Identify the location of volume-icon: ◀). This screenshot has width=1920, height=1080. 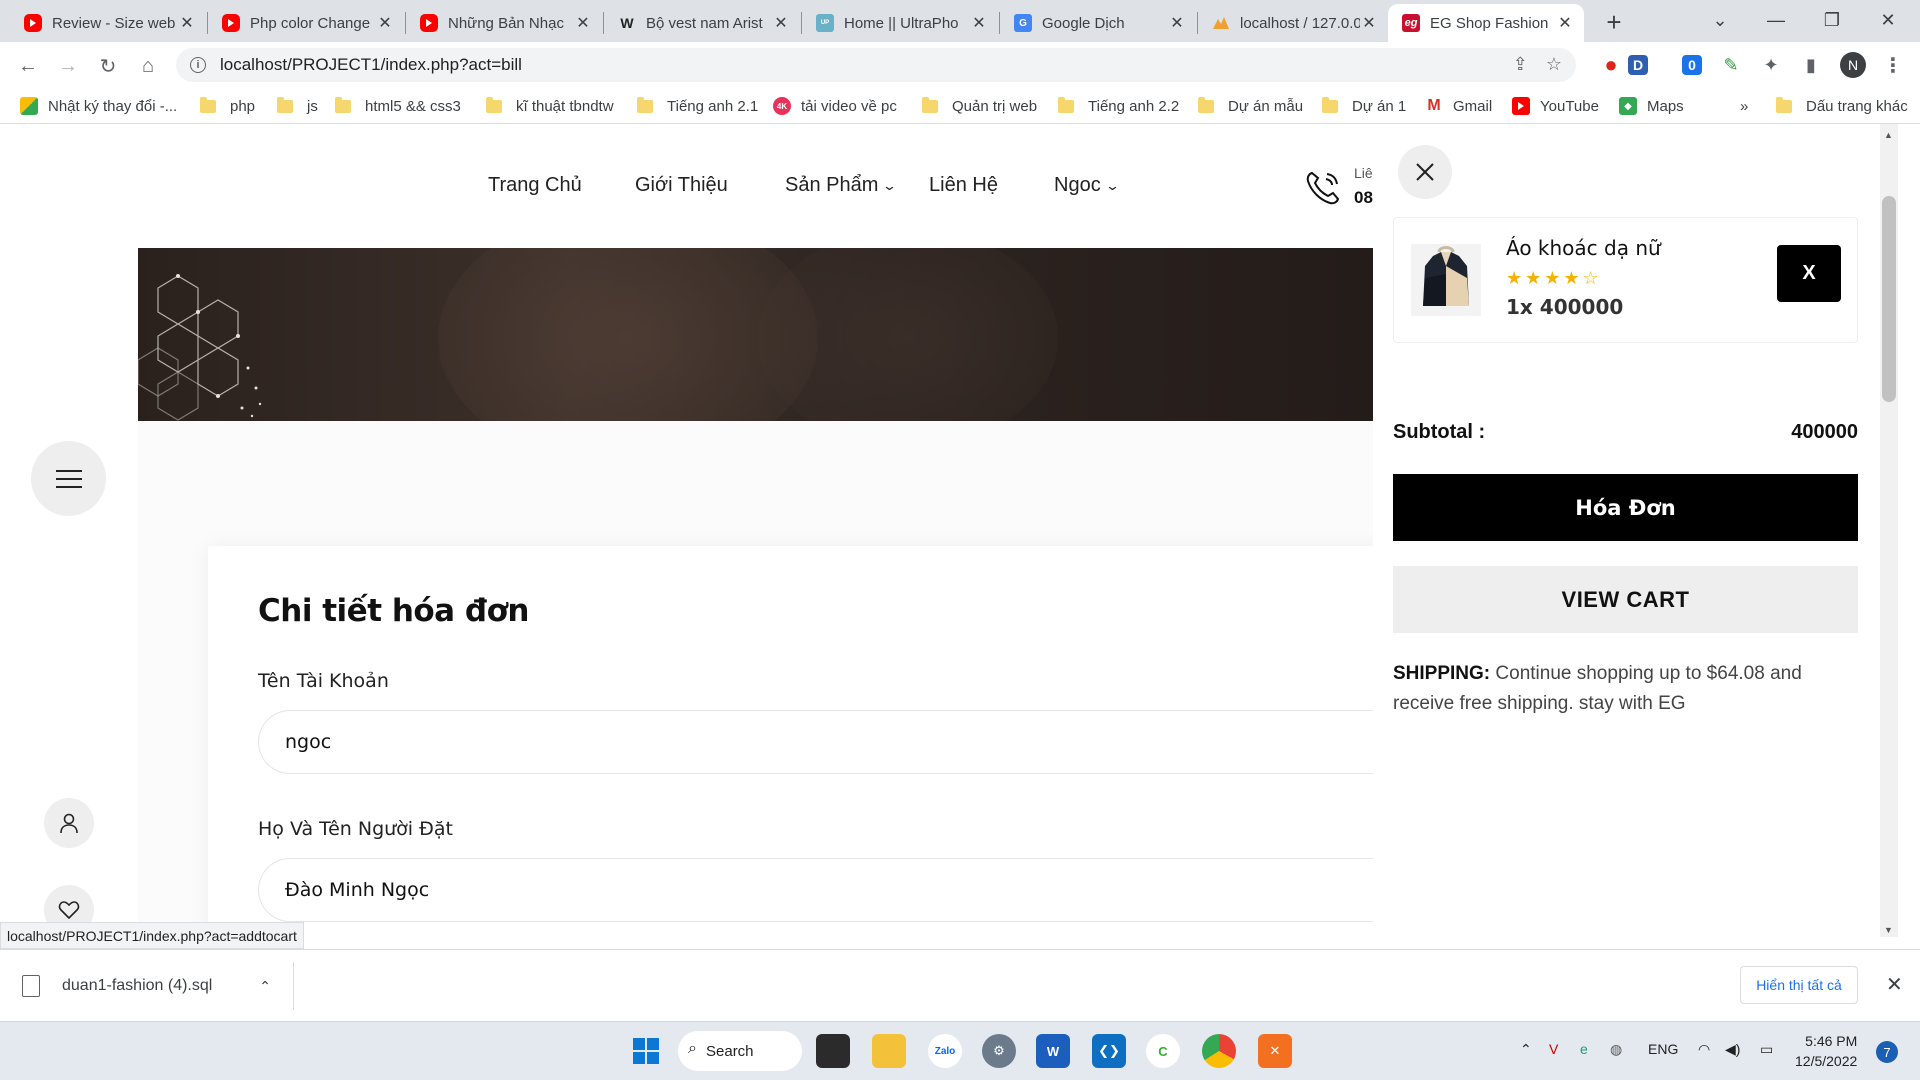
(1732, 1049).